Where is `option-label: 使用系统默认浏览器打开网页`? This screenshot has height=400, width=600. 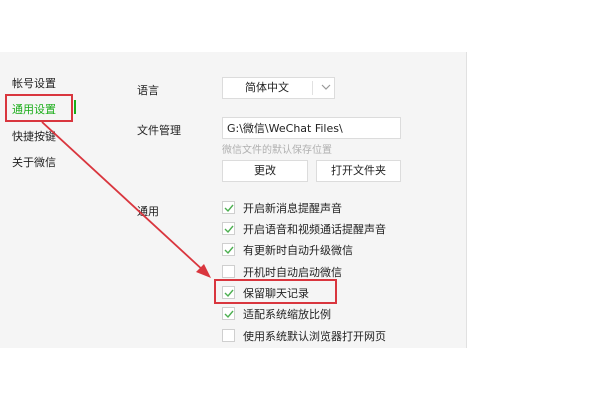
option-label: 使用系统默认浏览器打开网页 is located at coordinates (314, 336).